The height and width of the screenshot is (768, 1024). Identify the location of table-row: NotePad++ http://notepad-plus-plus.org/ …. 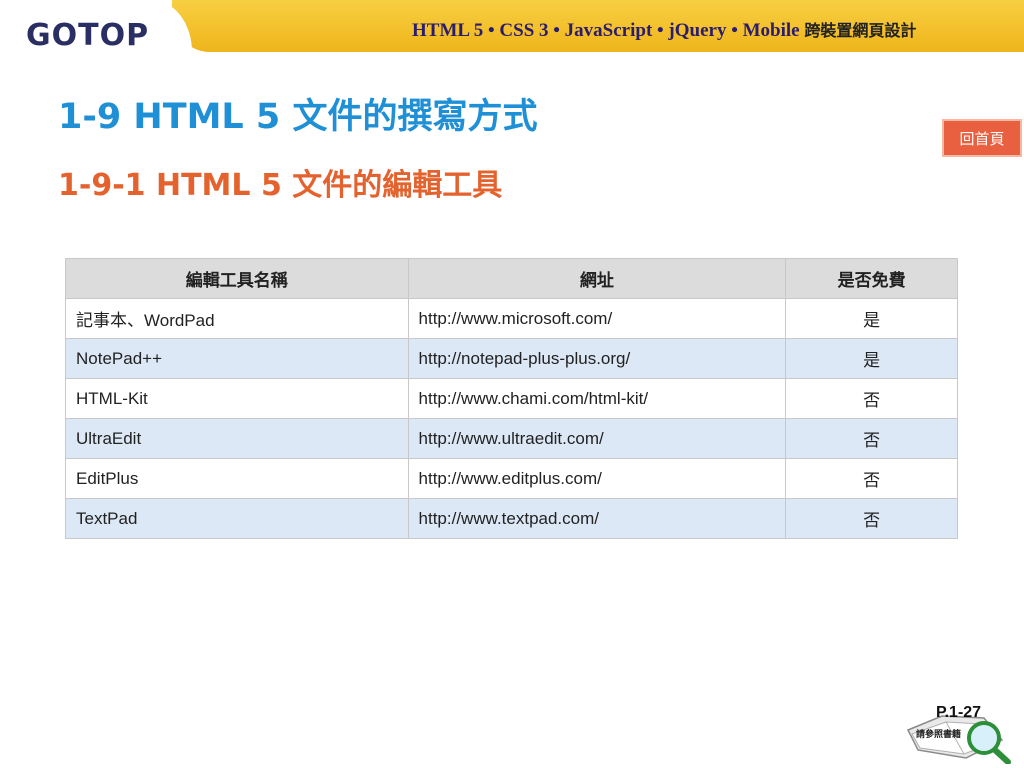
(511, 358).